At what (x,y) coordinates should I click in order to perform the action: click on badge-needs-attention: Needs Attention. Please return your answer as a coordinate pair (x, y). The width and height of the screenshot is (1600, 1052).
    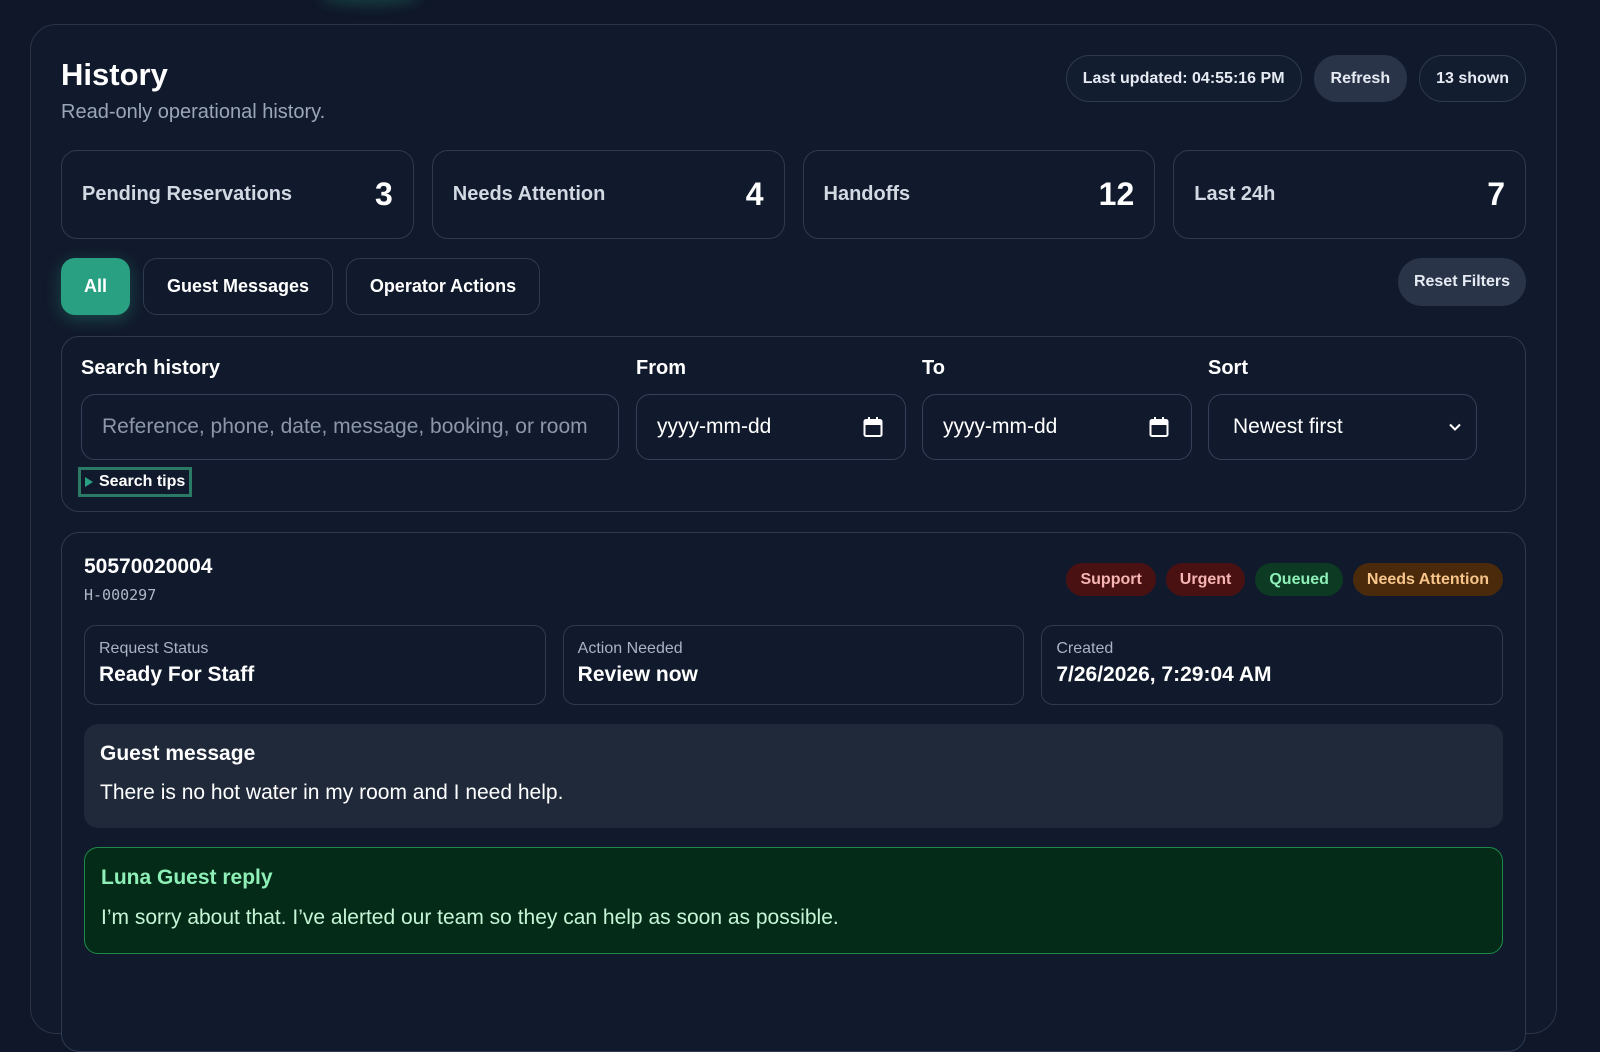
    Looking at the image, I should click on (1427, 579).